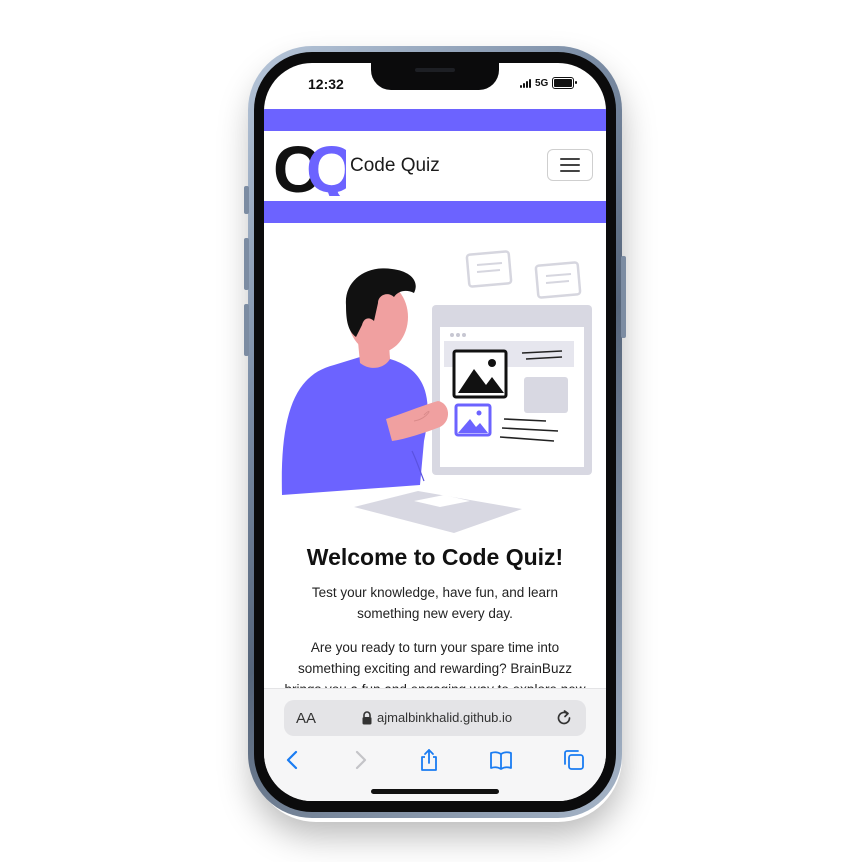 Image resolution: width=862 pixels, height=862 pixels. What do you see at coordinates (395, 166) in the screenshot?
I see `brand-name: Code Quiz` at bounding box center [395, 166].